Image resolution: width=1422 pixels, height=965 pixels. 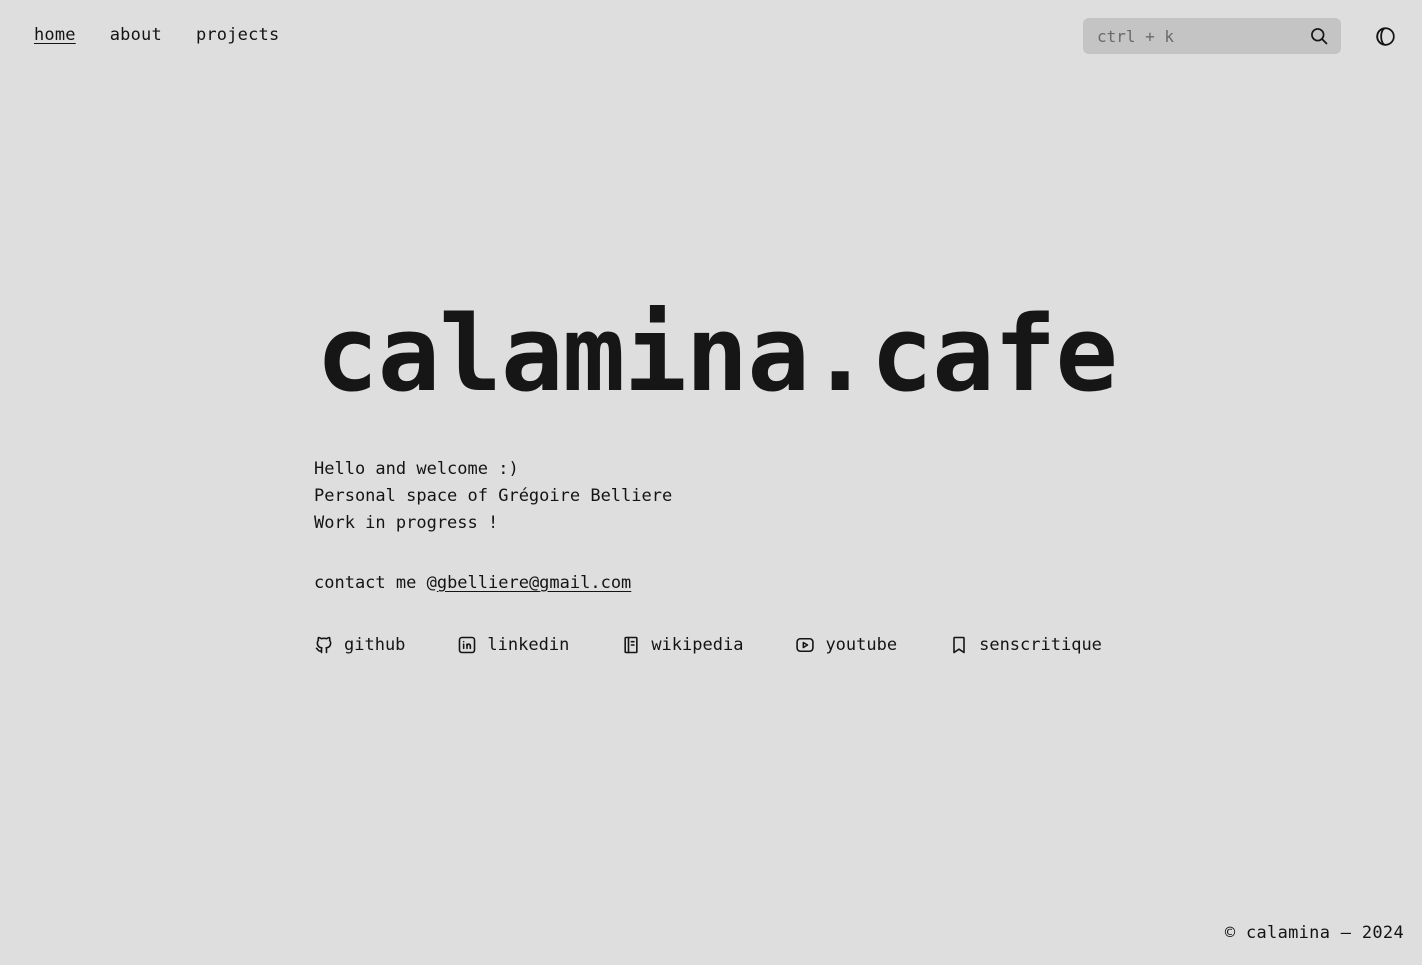 I want to click on nav-home-link: home, so click(x=55, y=35).